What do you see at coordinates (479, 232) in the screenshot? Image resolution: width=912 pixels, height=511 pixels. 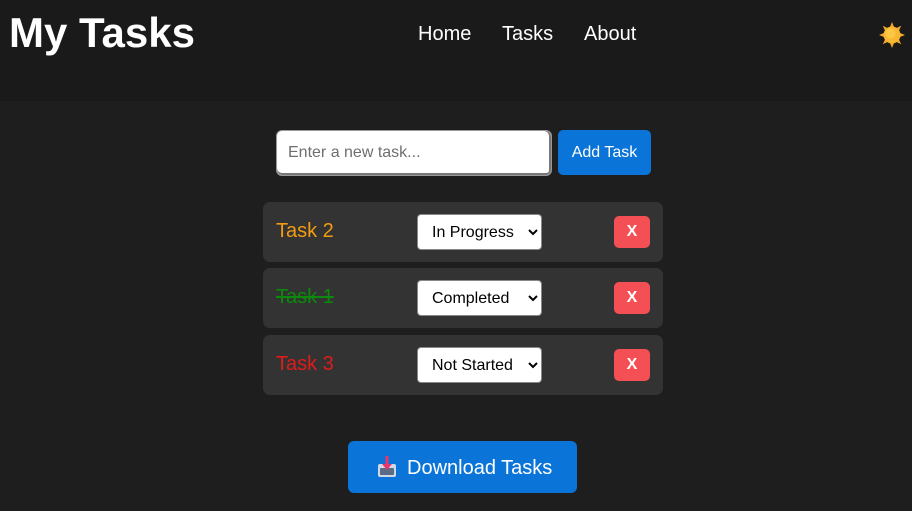 I see `task-status-select: In Progress` at bounding box center [479, 232].